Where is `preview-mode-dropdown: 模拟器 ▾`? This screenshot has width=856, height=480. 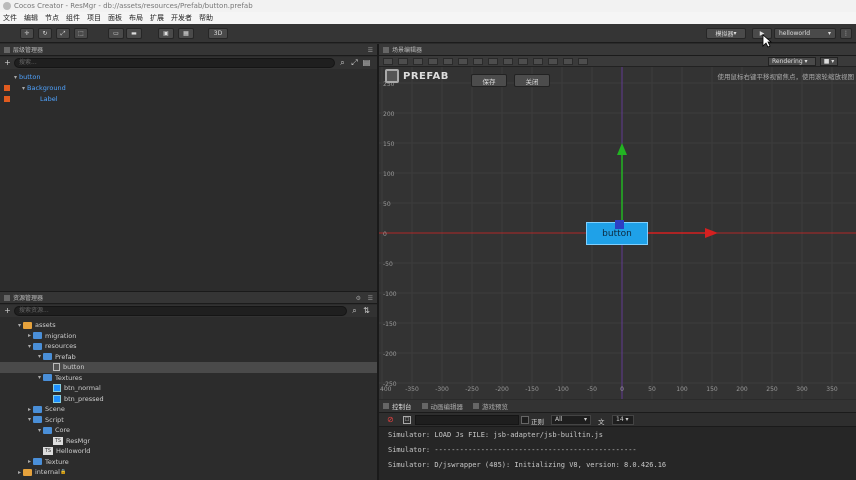 preview-mode-dropdown: 模拟器 ▾ is located at coordinates (726, 33).